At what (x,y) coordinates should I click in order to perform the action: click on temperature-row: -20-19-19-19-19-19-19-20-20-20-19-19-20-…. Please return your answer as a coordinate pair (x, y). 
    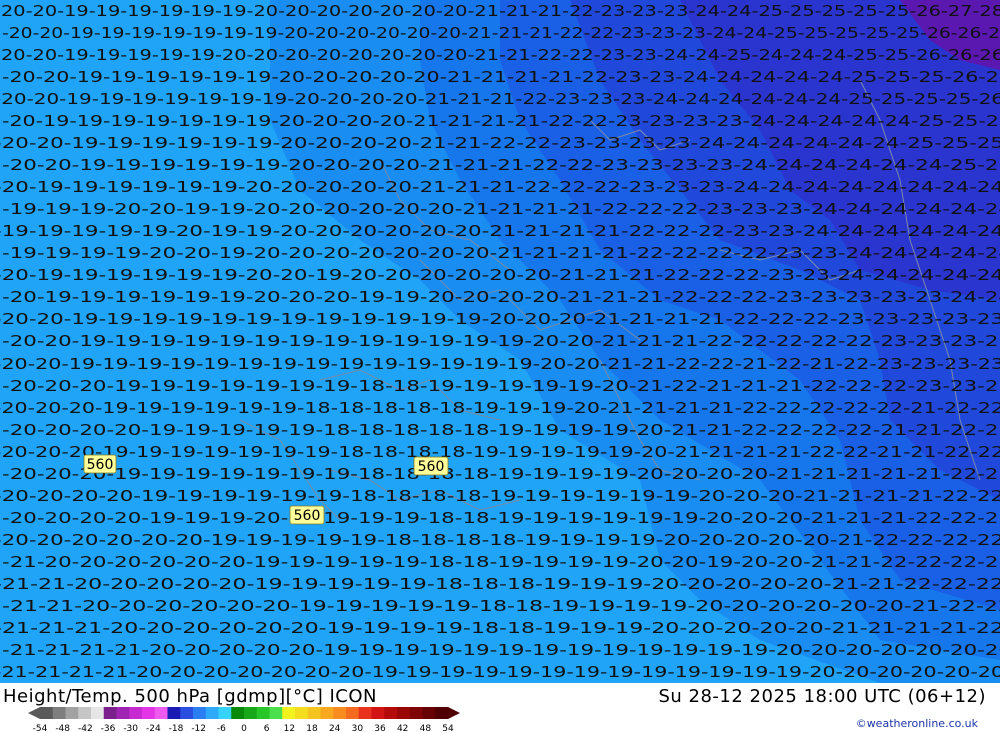
    Looking at the image, I should click on (501, 297).